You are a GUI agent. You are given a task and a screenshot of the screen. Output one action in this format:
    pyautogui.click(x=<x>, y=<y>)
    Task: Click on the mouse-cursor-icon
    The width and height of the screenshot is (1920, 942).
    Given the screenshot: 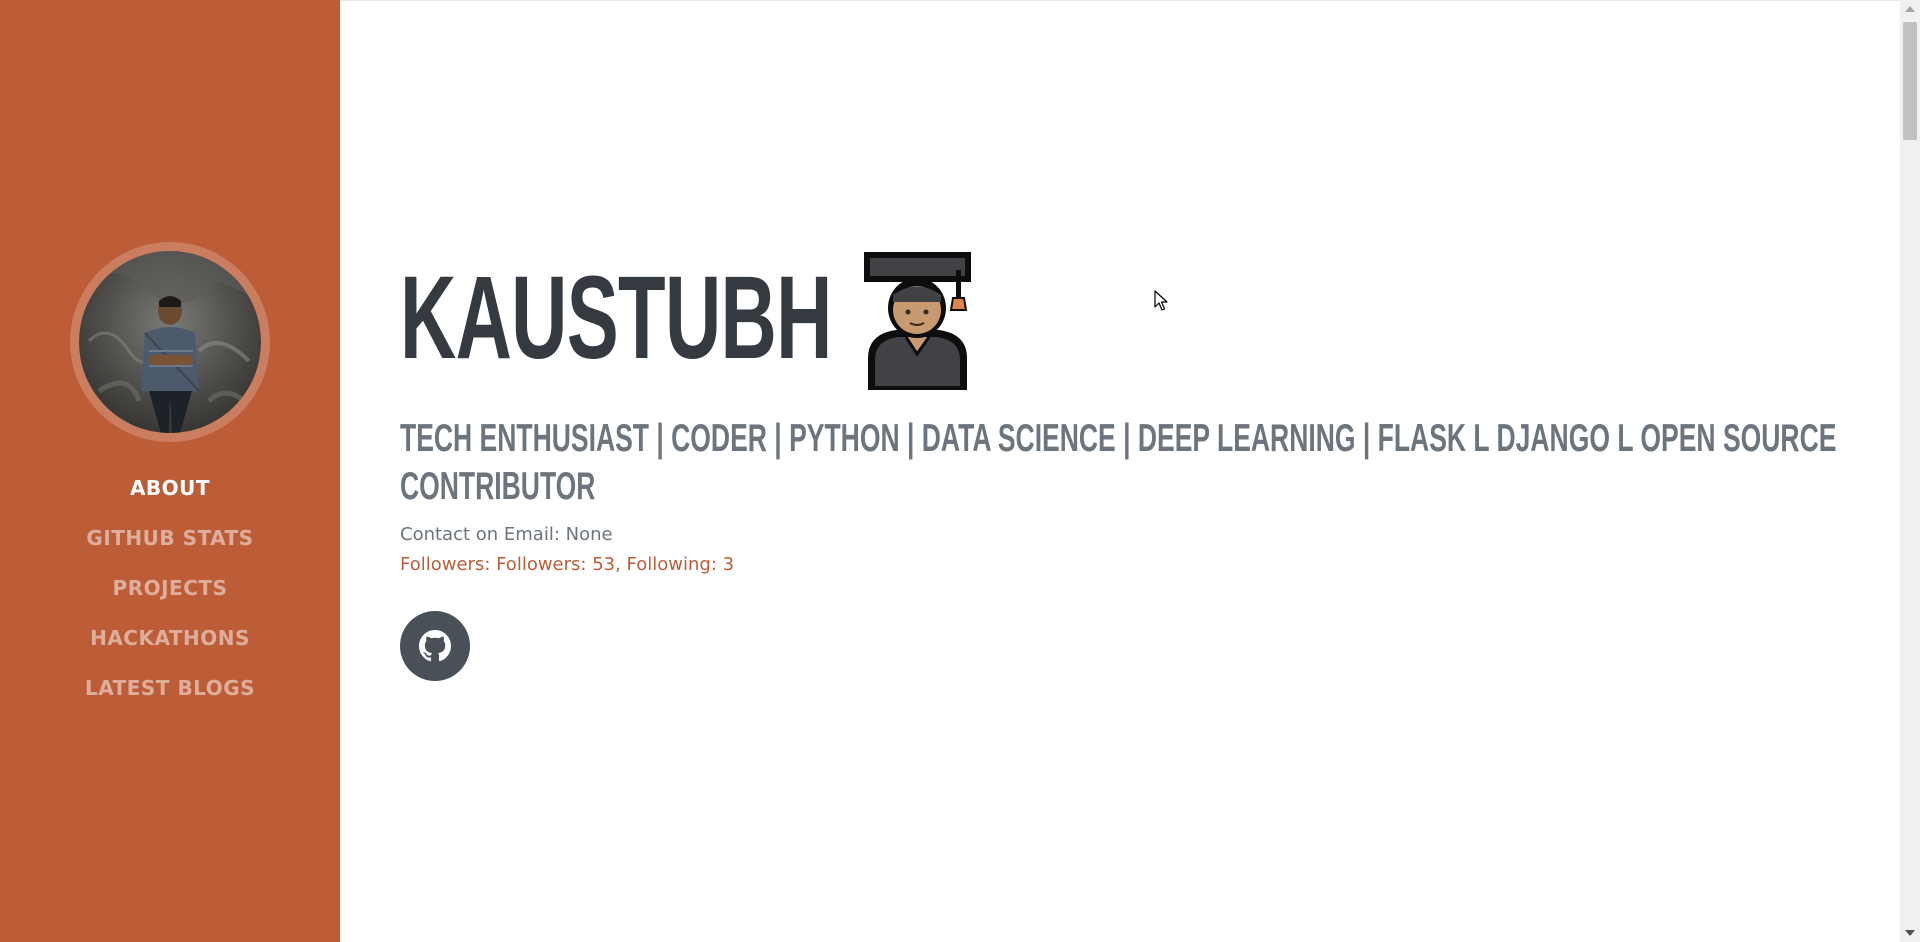 What is the action you would take?
    pyautogui.click(x=1161, y=300)
    